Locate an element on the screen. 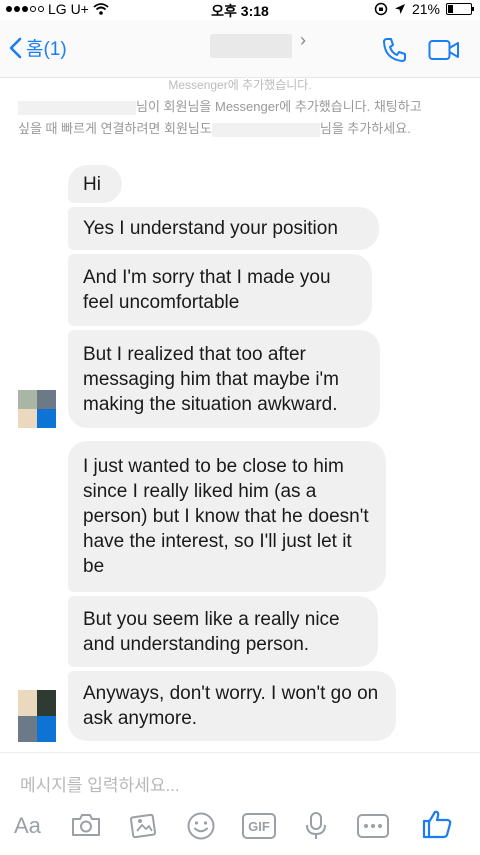 This screenshot has height=855, width=480. message-text: Yes I understand your position is located at coordinates (210, 228).